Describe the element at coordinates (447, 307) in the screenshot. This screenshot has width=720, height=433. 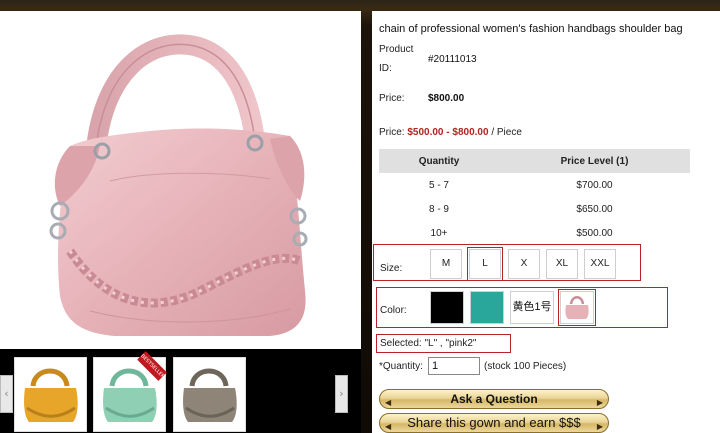
I see `color-swatch-black` at that location.